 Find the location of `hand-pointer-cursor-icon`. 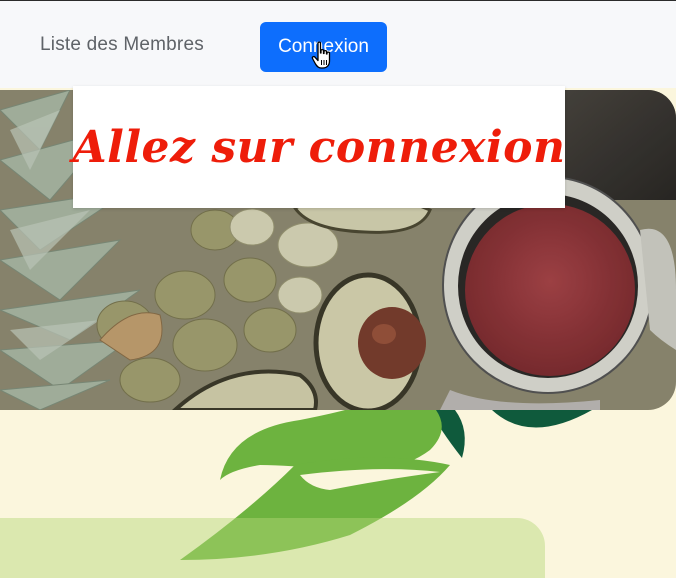

hand-pointer-cursor-icon is located at coordinates (321, 55).